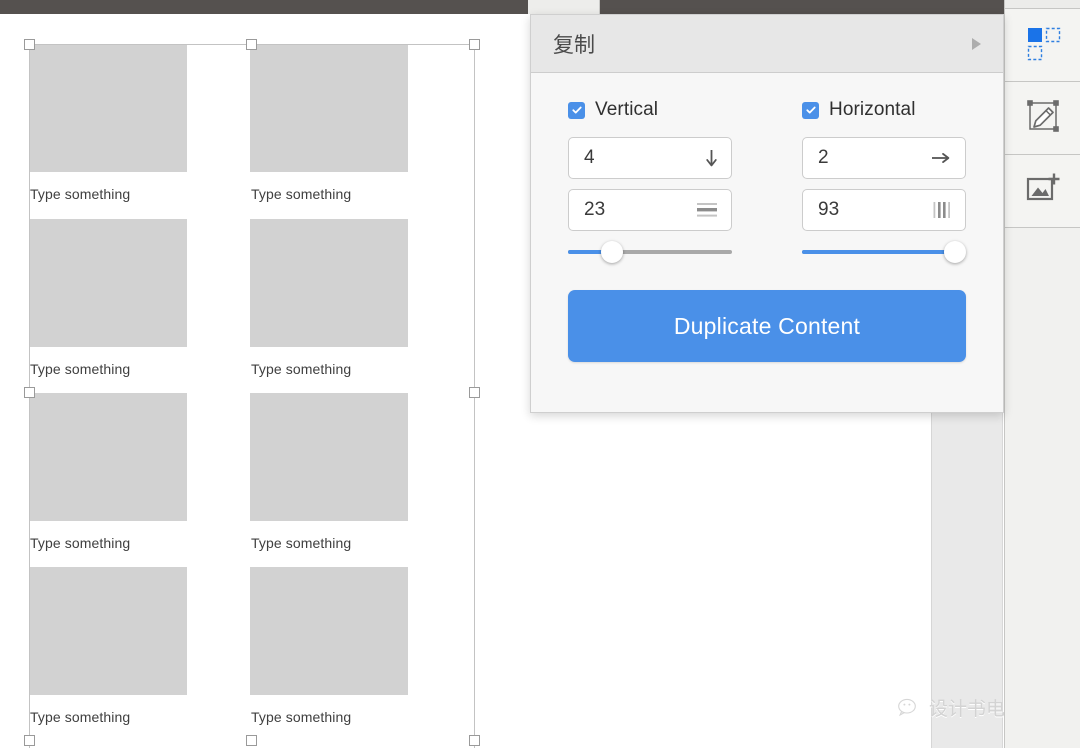 The height and width of the screenshot is (748, 1080). Describe the element at coordinates (576, 110) in the screenshot. I see `vertical-checkbox` at that location.